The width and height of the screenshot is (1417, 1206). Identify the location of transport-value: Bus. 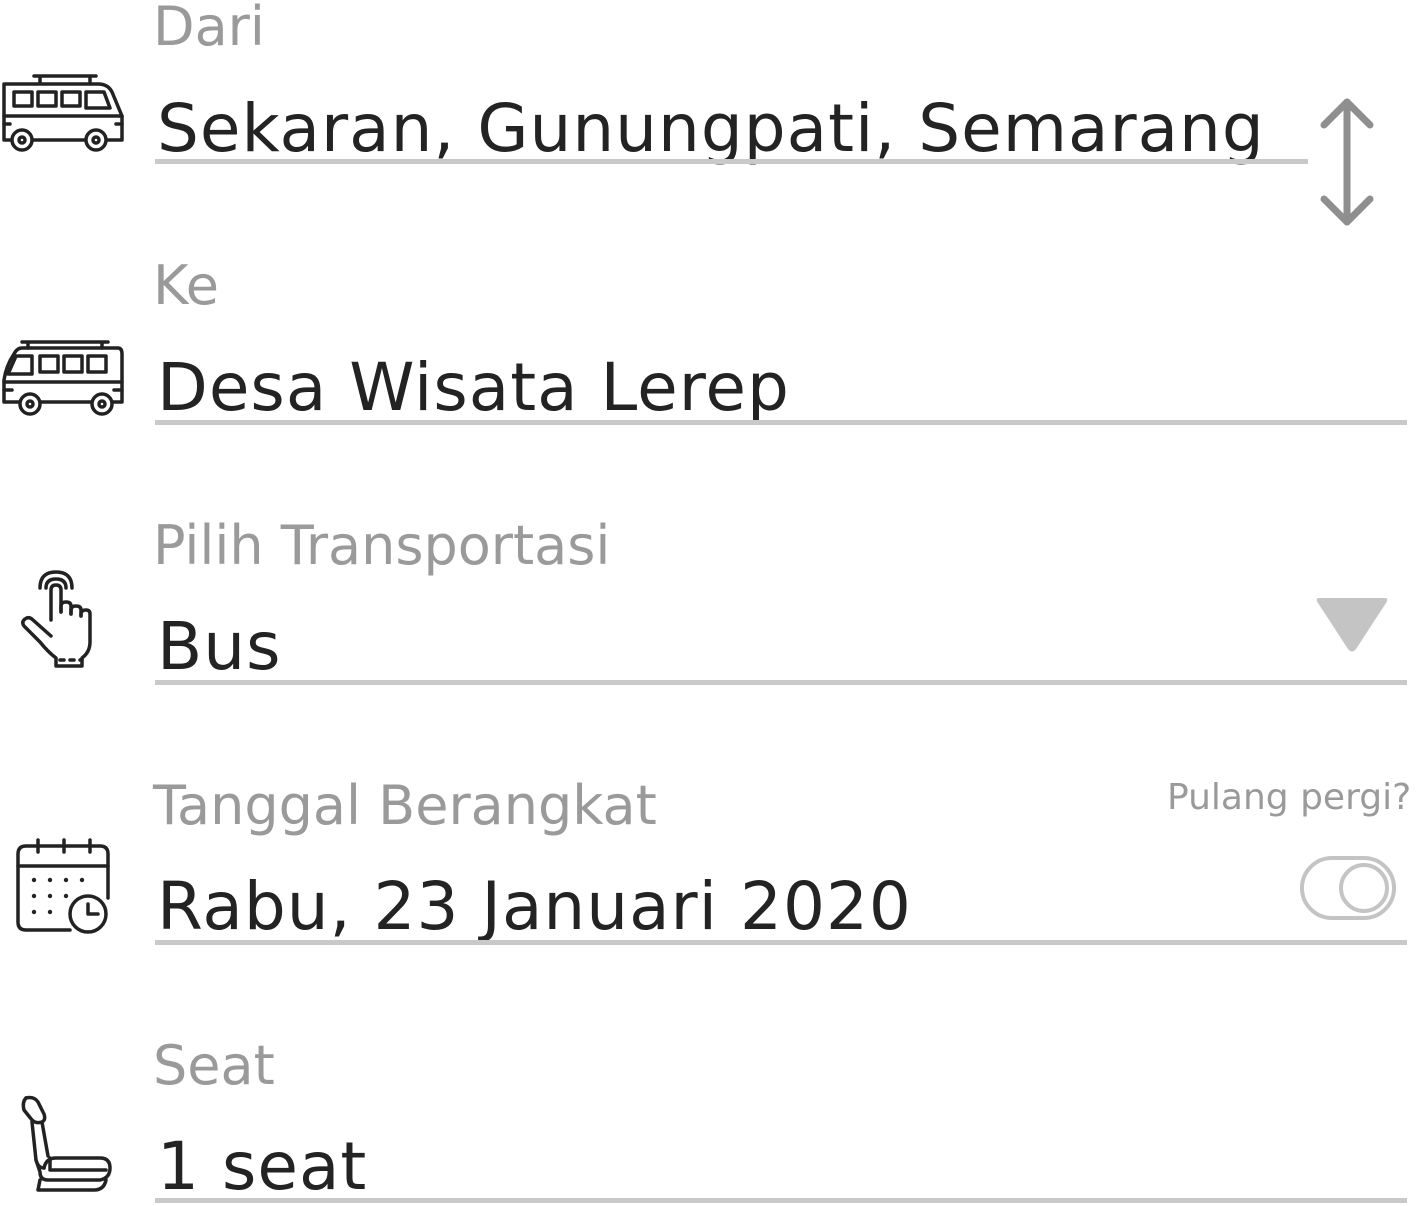
(219, 647).